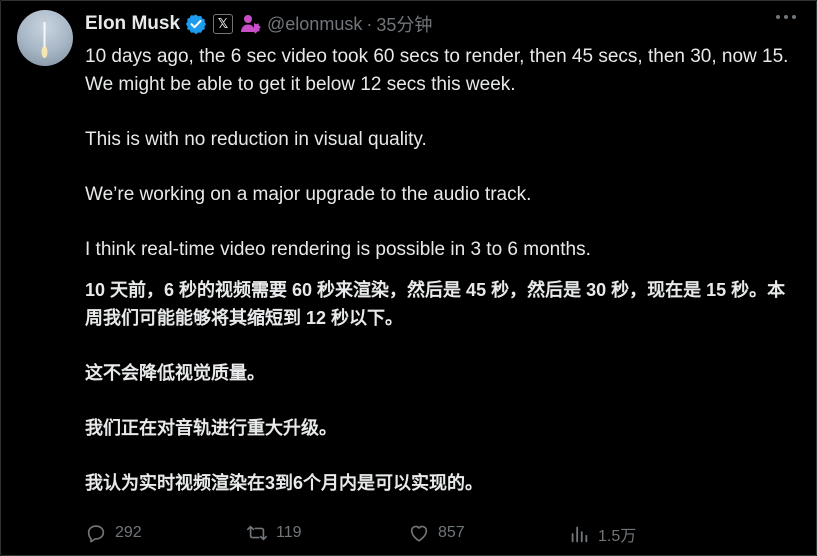 The height and width of the screenshot is (556, 817). I want to click on verified-badge-icon, so click(196, 24).